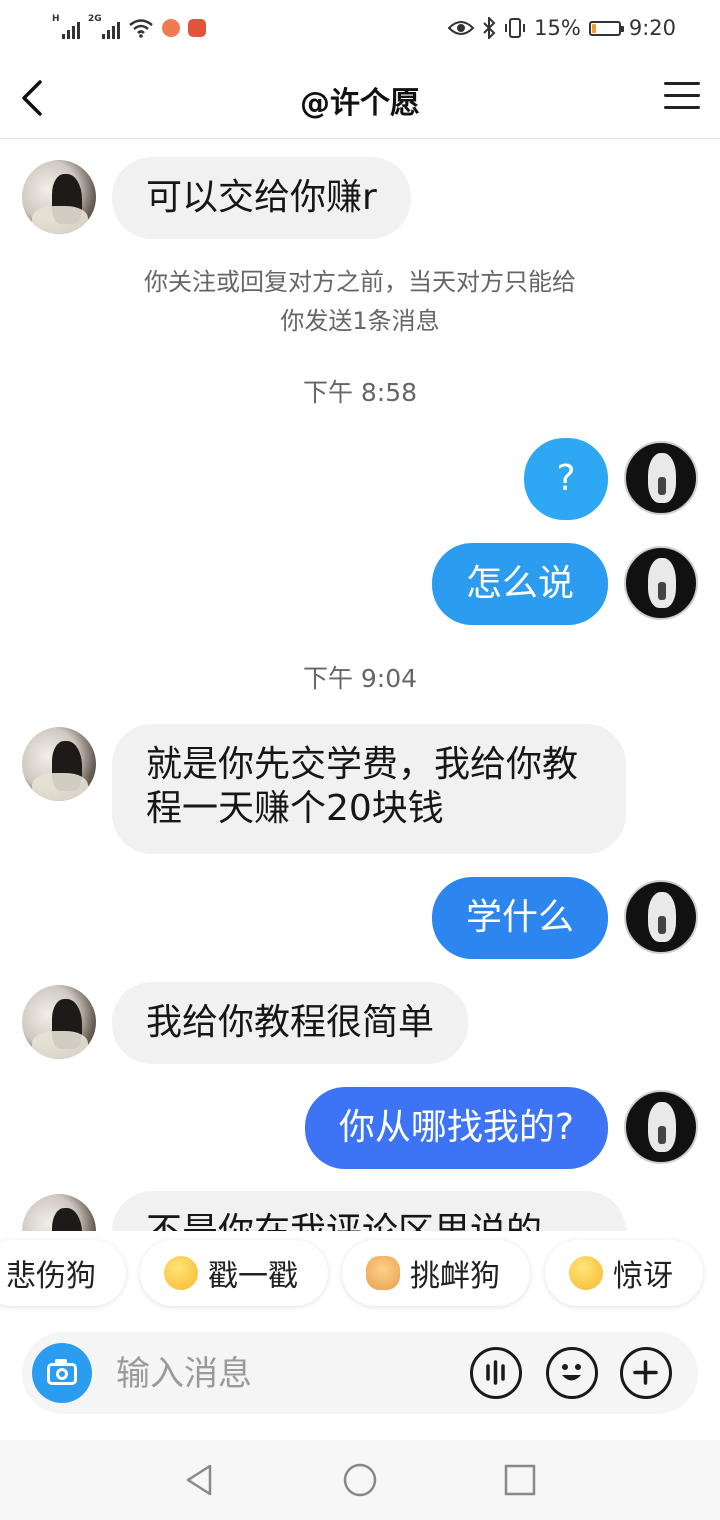 The width and height of the screenshot is (720, 1520). I want to click on triangle-back-icon, so click(199, 1480).